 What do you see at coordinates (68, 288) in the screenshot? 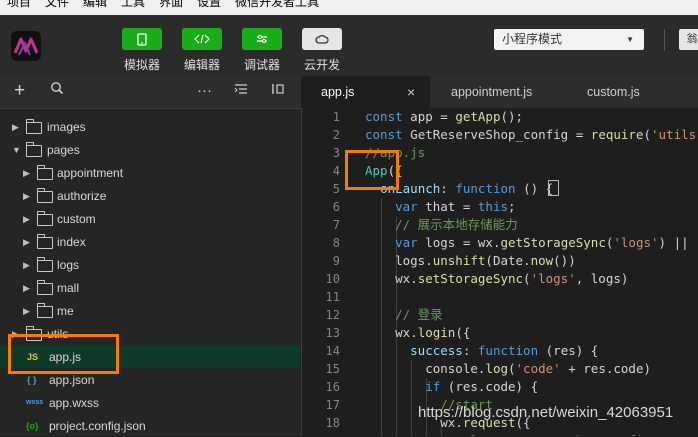
I see `tree-item-label: mall` at bounding box center [68, 288].